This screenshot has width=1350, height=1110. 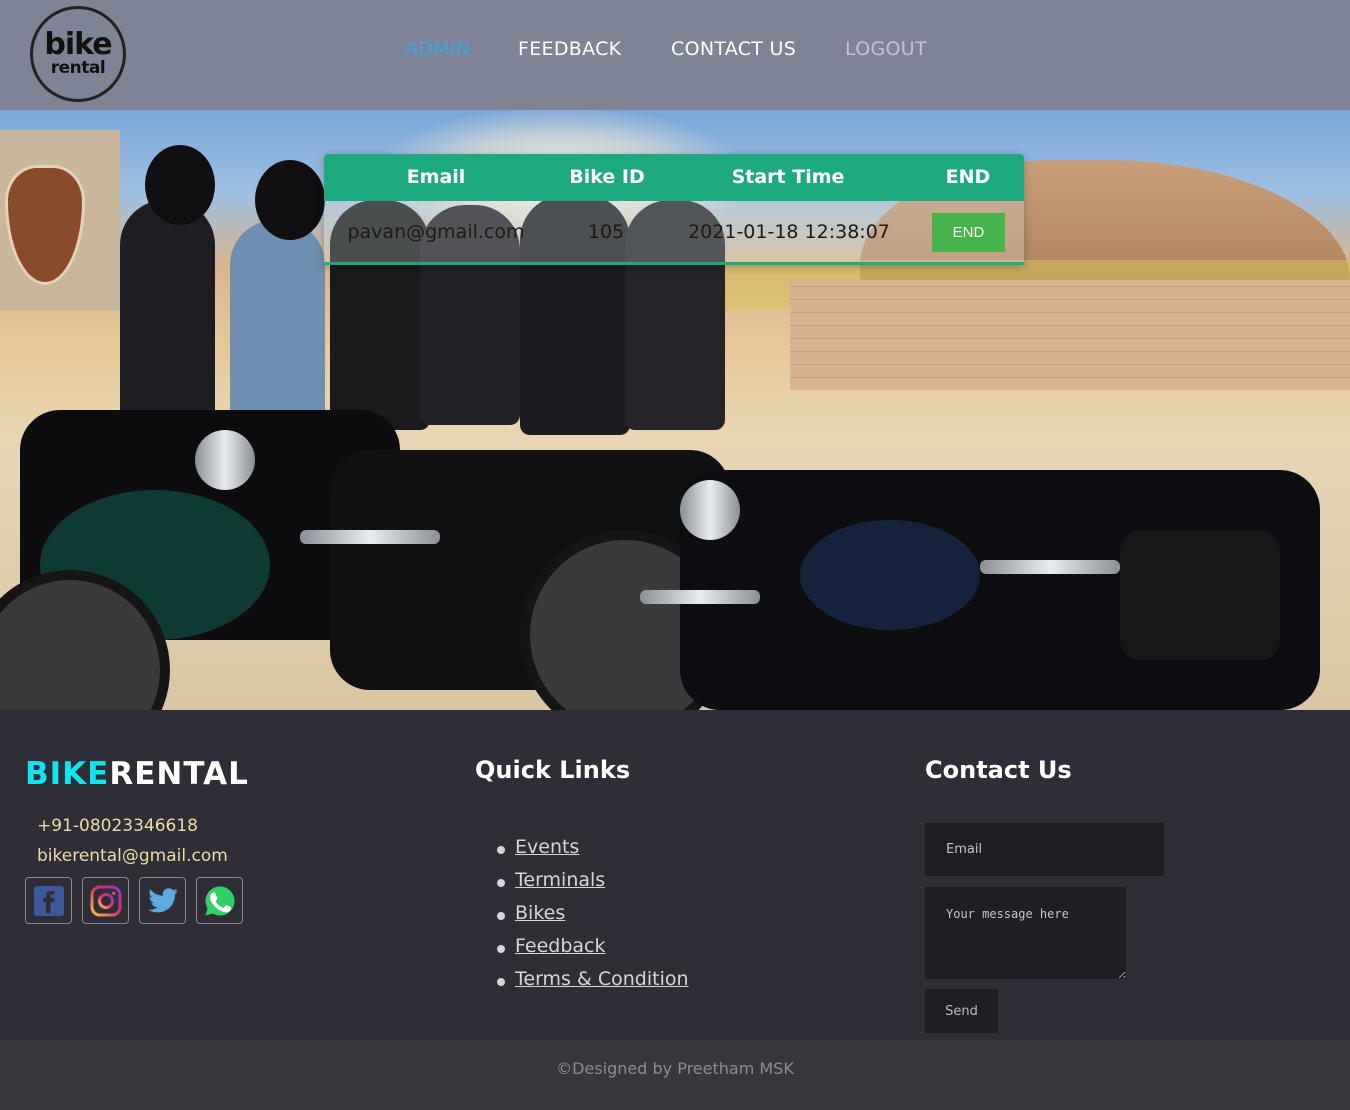 What do you see at coordinates (179, 774) in the screenshot?
I see `brand-rental: RENTAL` at bounding box center [179, 774].